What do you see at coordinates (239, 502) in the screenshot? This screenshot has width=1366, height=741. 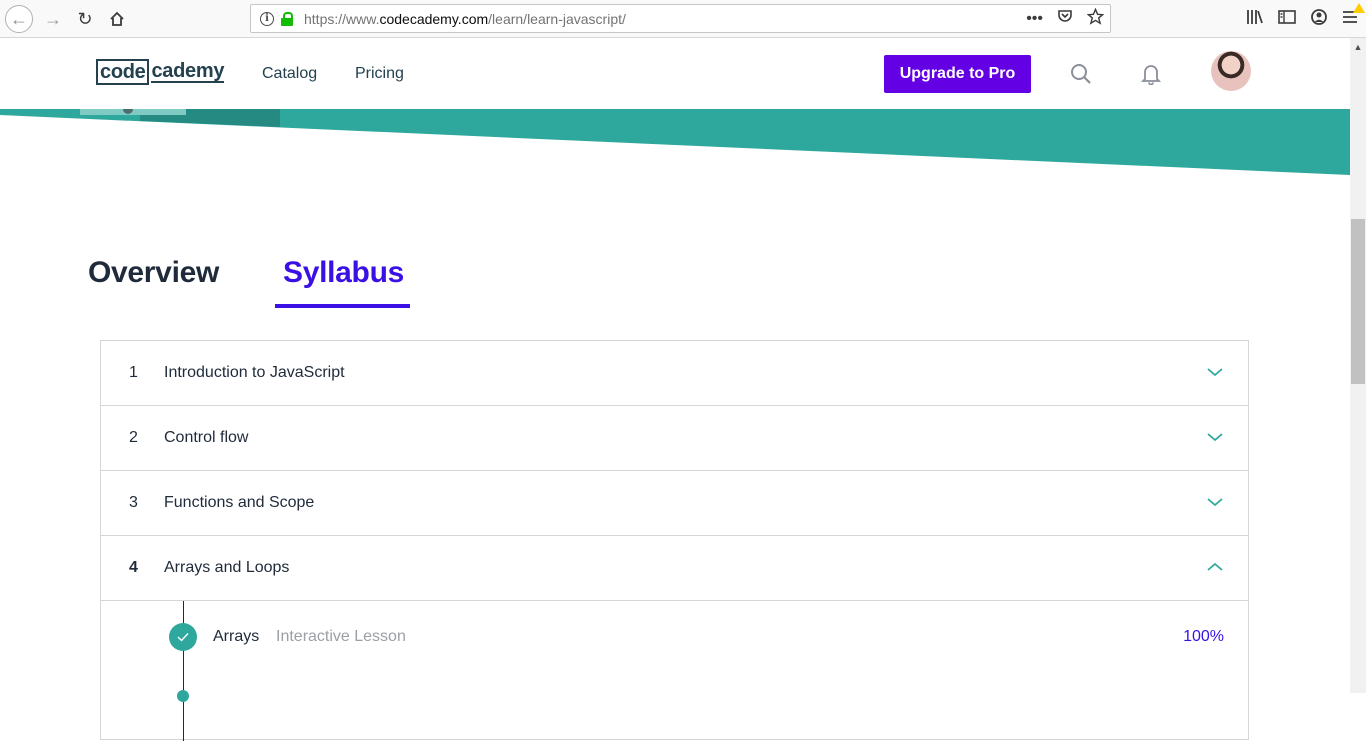 I see `module-title: Functions and Scope` at bounding box center [239, 502].